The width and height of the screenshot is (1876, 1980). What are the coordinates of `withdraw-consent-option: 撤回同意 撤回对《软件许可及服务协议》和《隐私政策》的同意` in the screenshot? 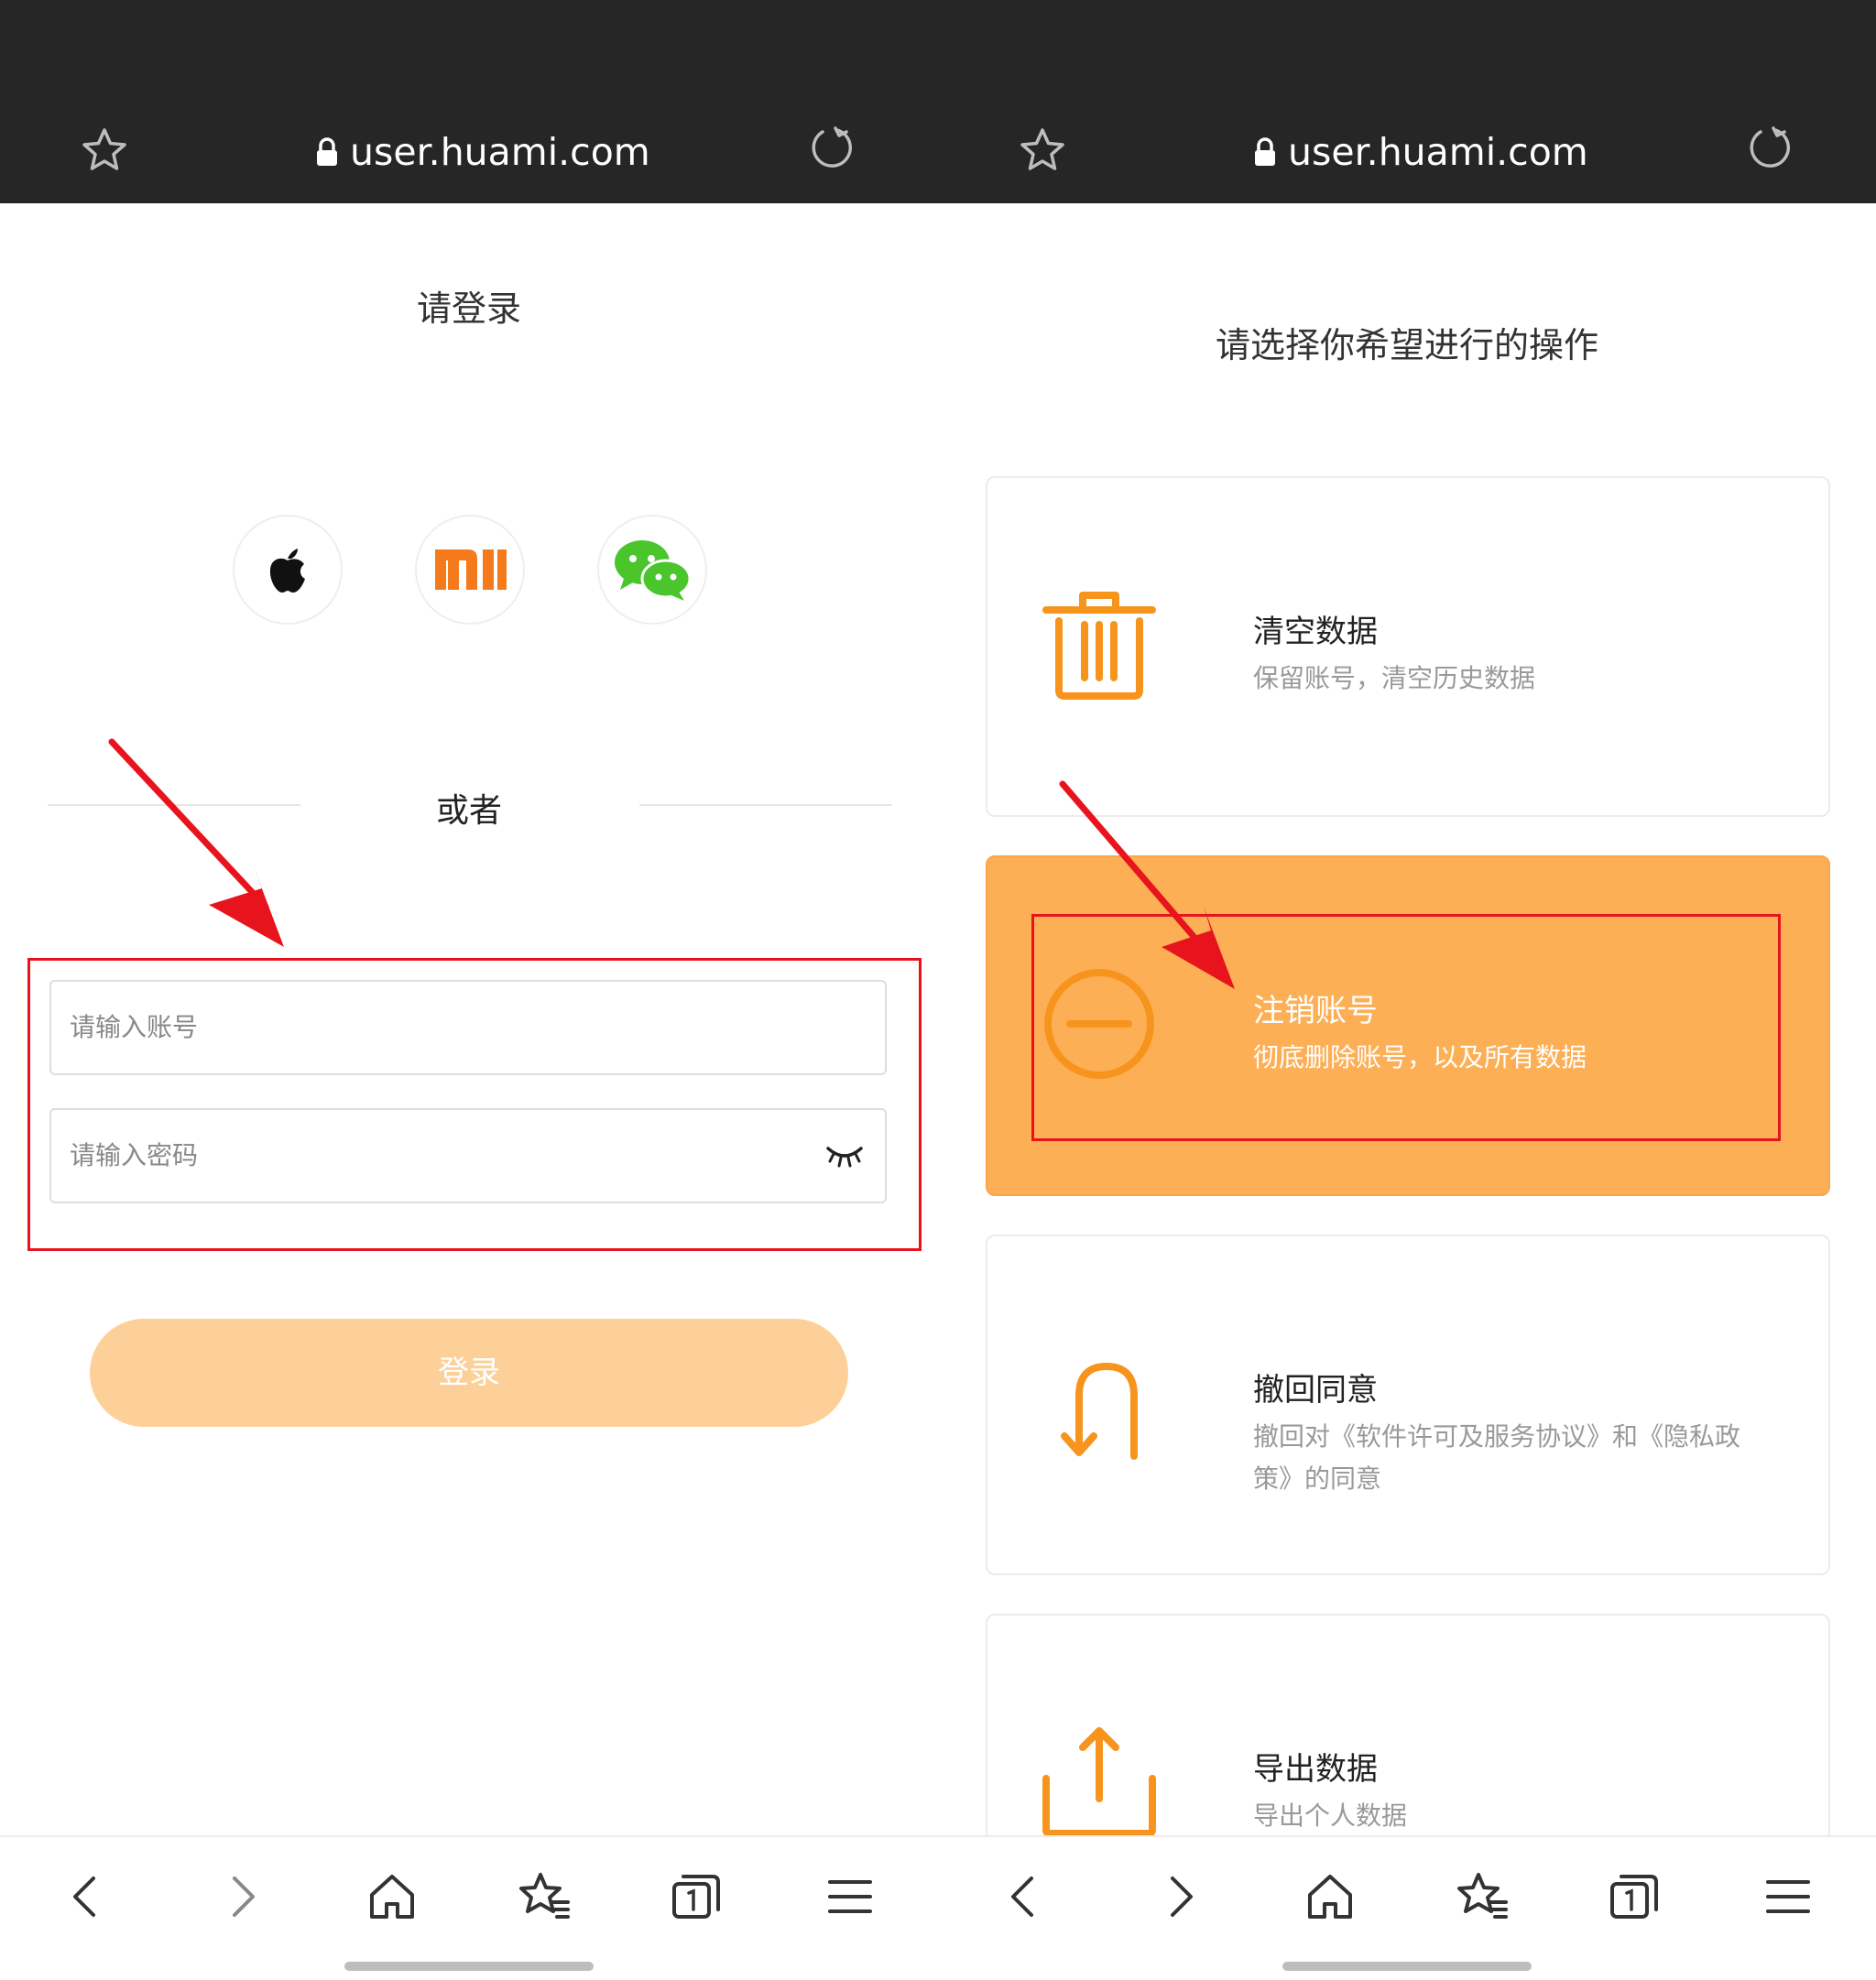 It's located at (1408, 1405).